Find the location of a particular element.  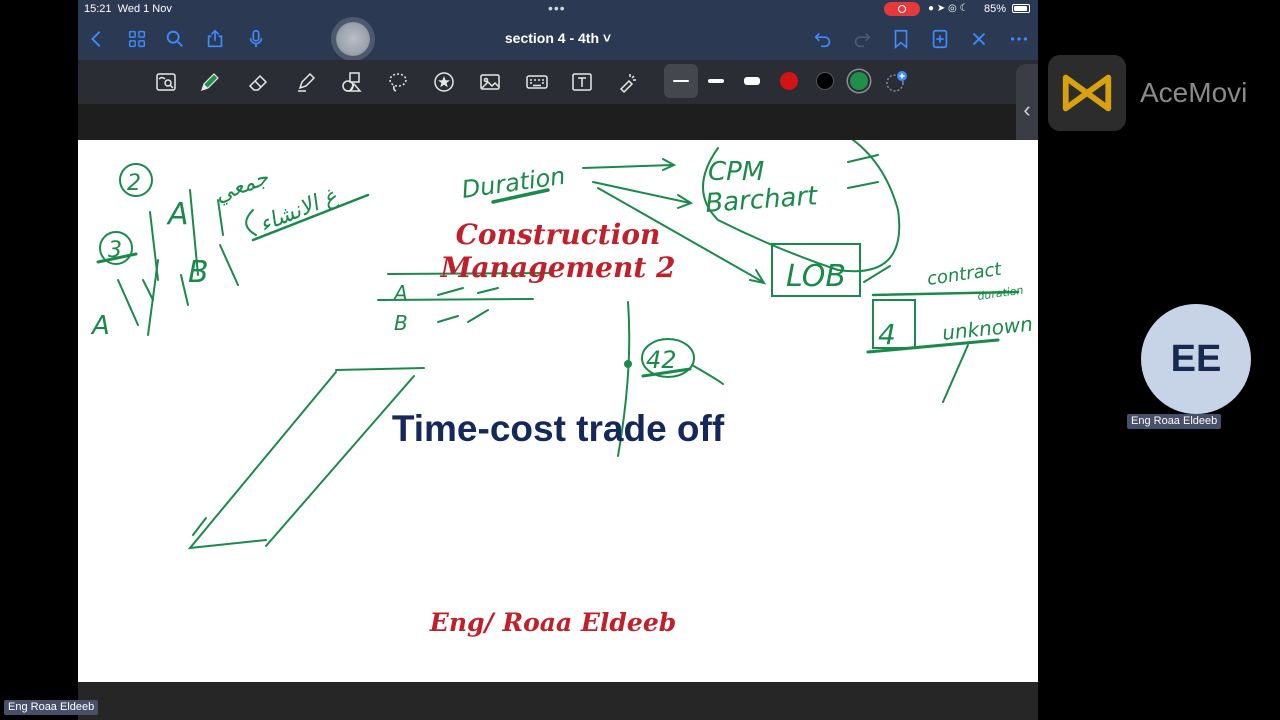

bookmark-icon is located at coordinates (901, 39).